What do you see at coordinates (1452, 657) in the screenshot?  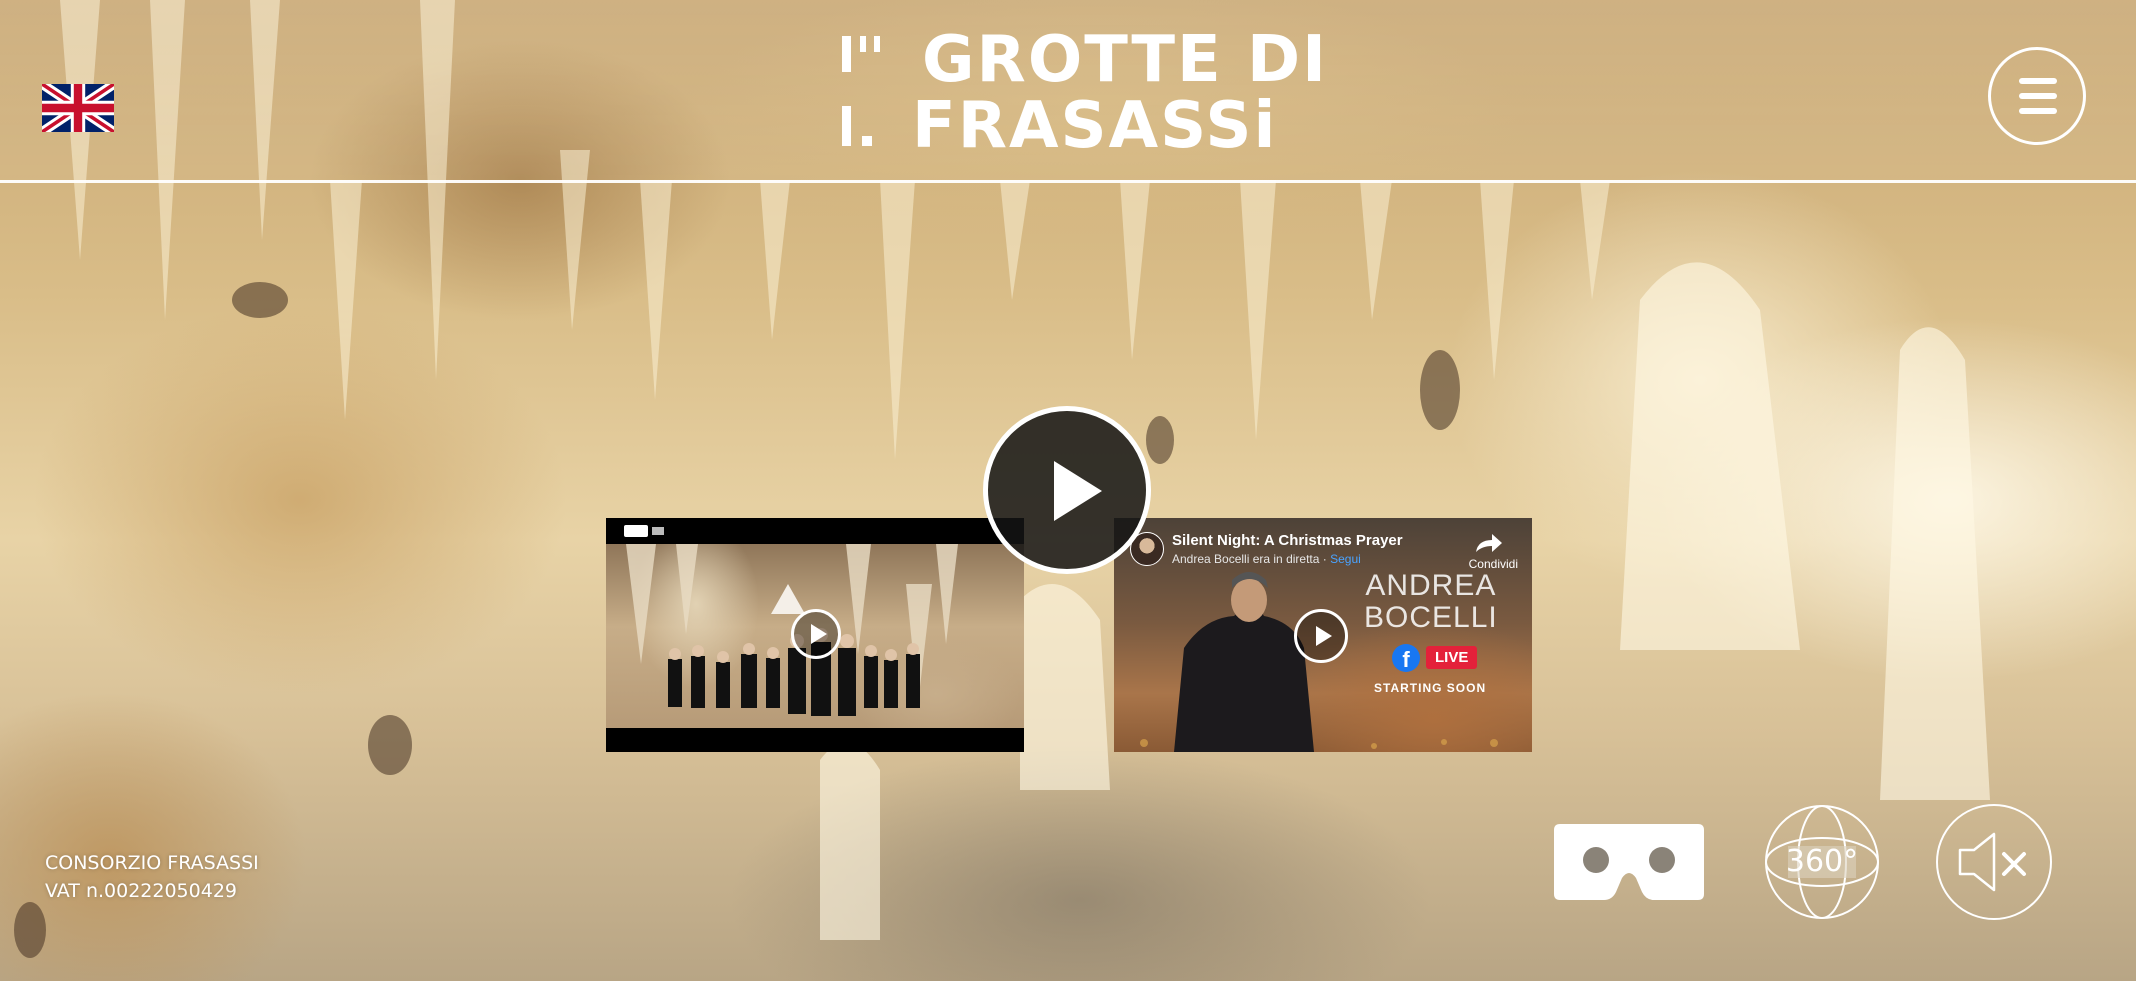 I see `live-tag: LIVE` at bounding box center [1452, 657].